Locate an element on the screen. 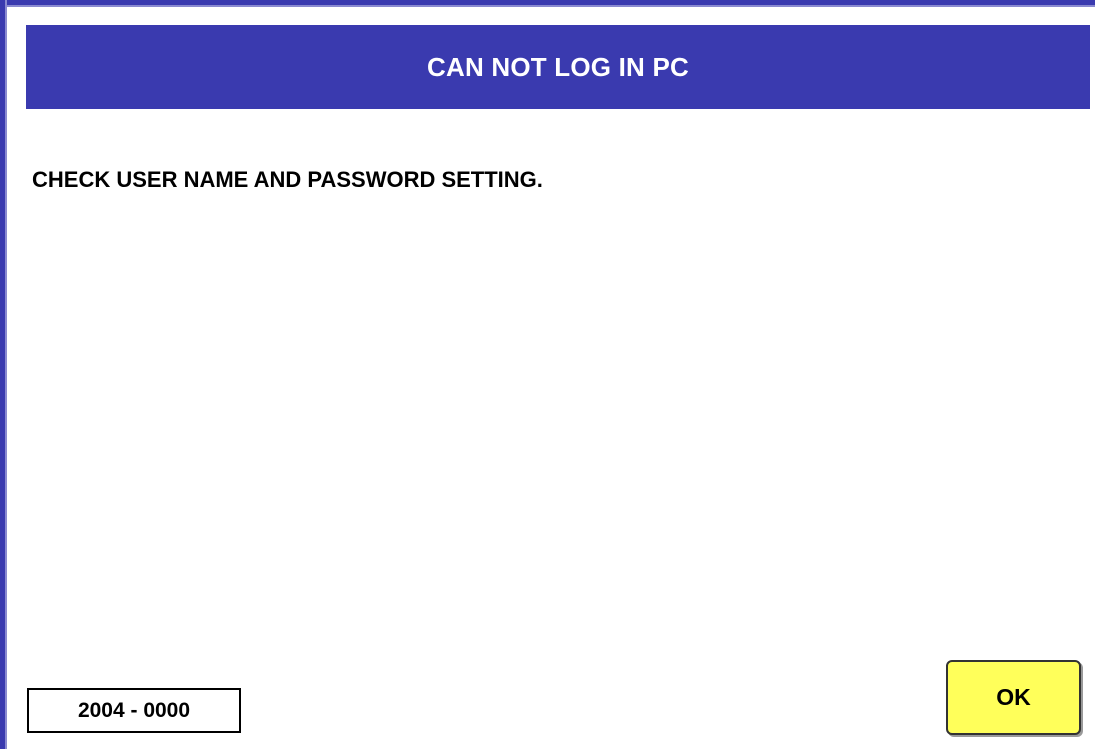 This screenshot has height=749, width=1095. error-message: CHECK USER NAME AND PASSWORD SETTING. is located at coordinates (287, 179).